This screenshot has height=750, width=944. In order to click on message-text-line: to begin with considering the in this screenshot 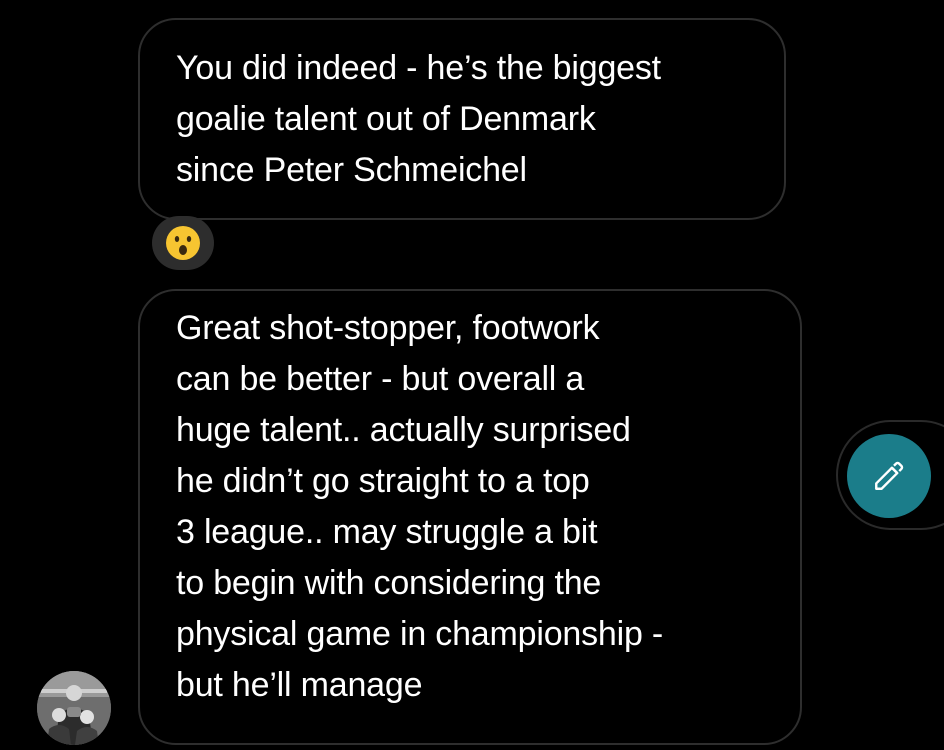, I will do `click(389, 583)`.